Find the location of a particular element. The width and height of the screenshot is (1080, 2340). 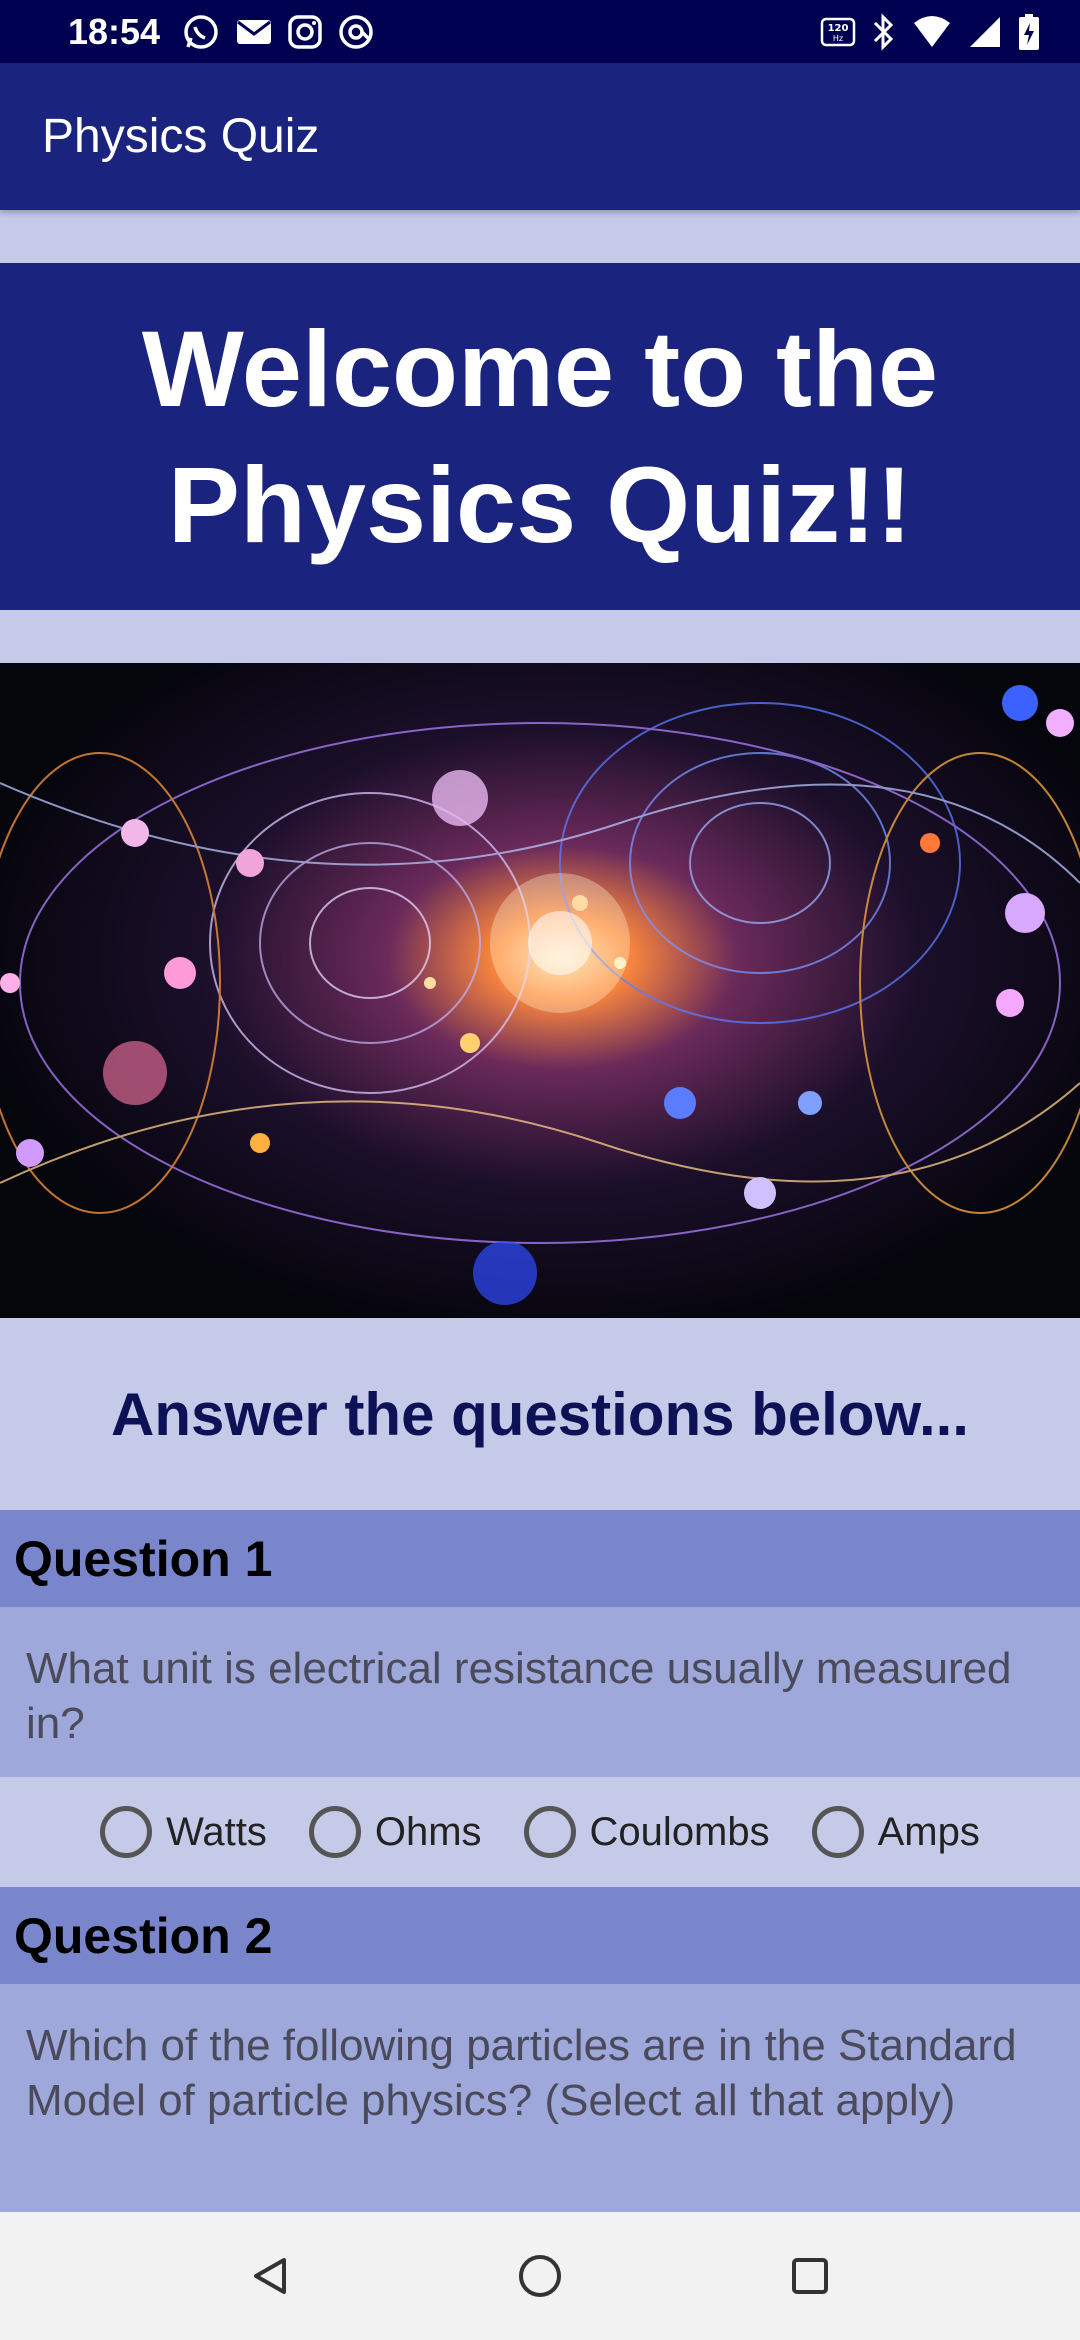

recents-icon is located at coordinates (810, 2276).